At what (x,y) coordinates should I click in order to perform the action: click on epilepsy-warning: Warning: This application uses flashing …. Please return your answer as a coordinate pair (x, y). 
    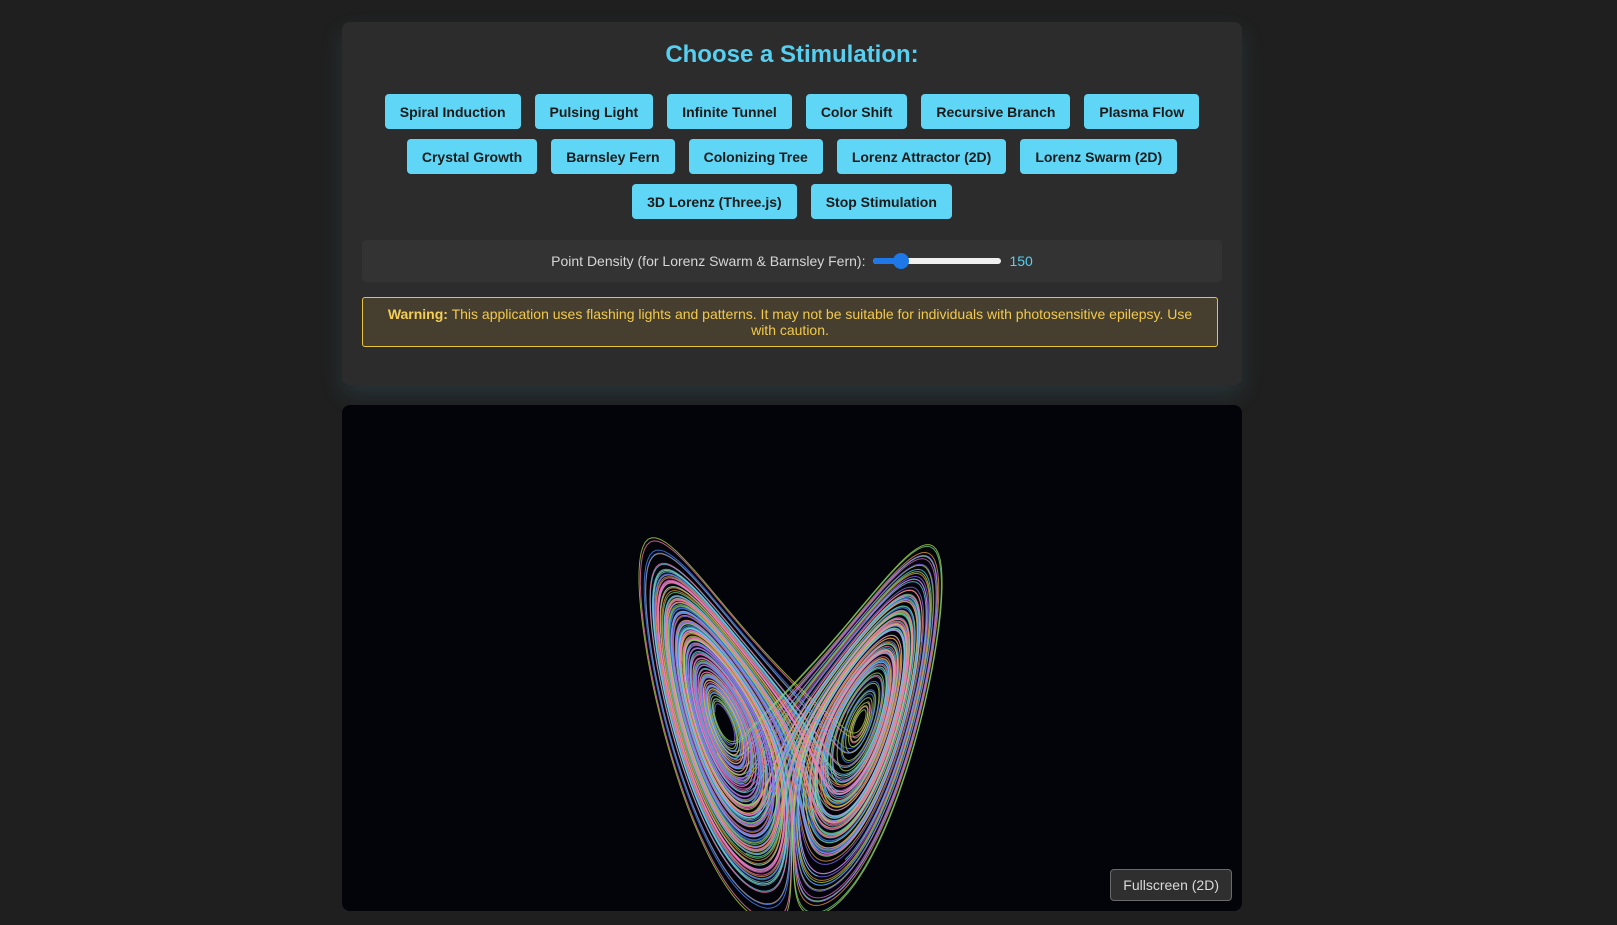
    Looking at the image, I should click on (790, 322).